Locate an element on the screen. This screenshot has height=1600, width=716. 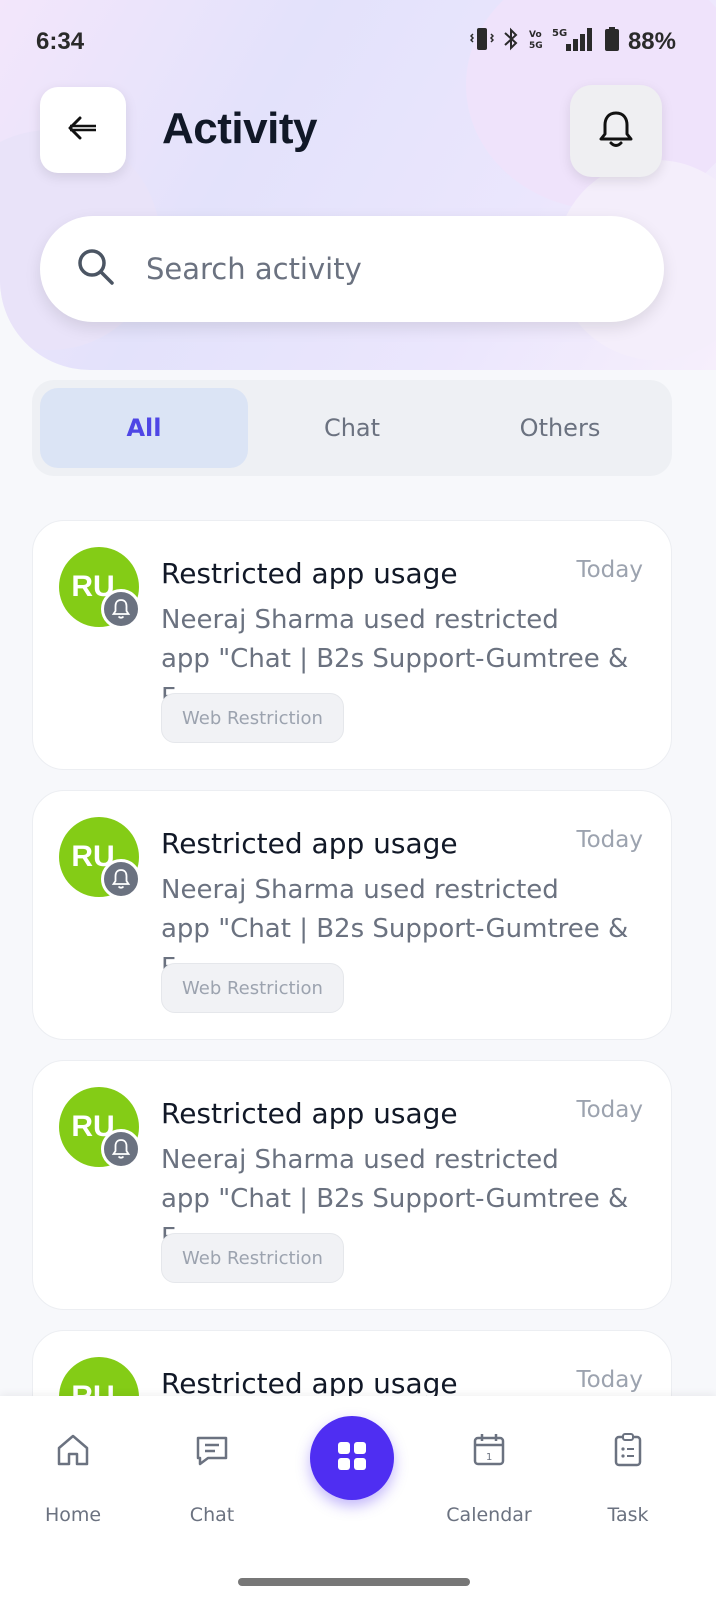
bottom-nav: Home Chat 1 Calendar Task is located at coordinates (358, 1498).